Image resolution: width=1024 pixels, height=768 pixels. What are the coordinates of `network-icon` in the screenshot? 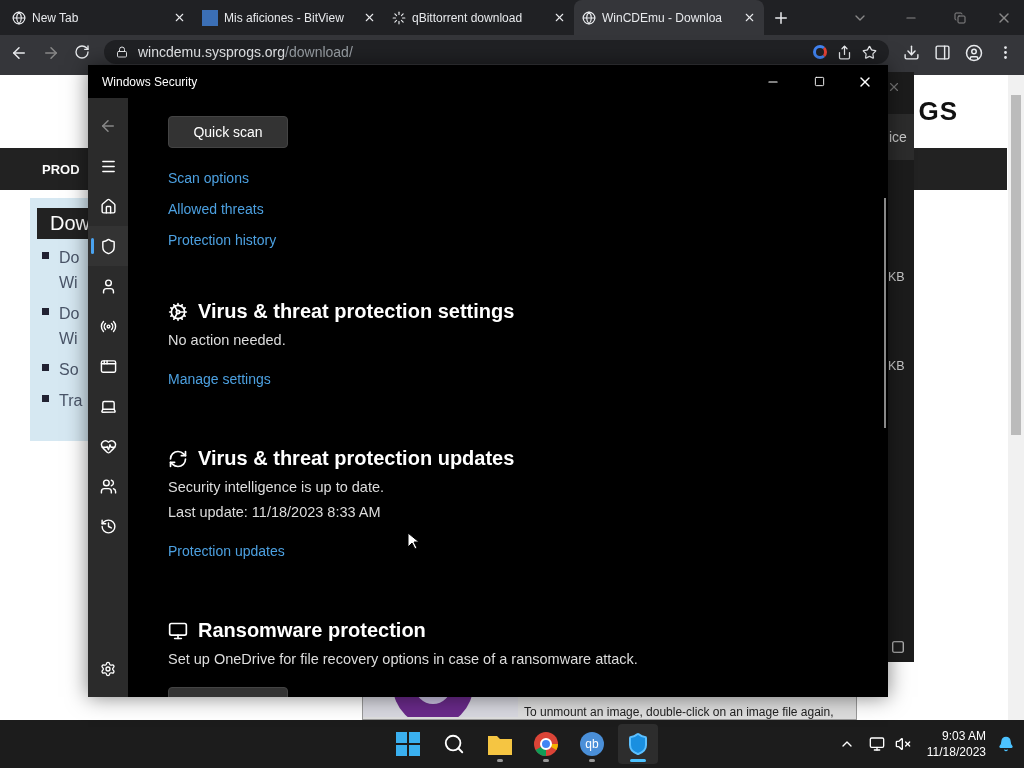 It's located at (876, 744).